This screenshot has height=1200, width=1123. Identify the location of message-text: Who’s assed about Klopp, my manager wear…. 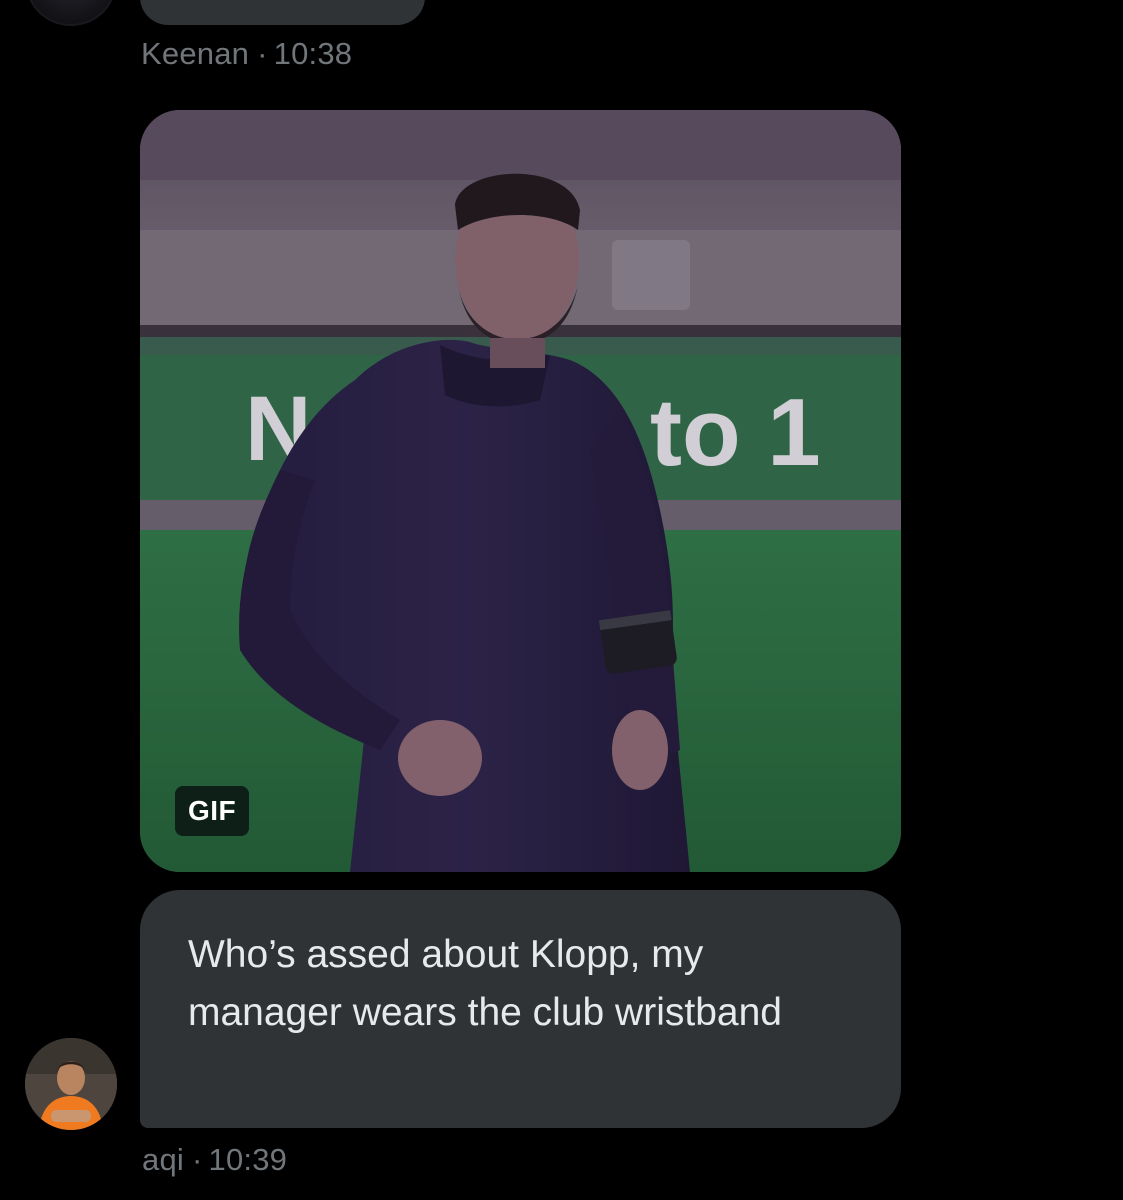
(485, 983).